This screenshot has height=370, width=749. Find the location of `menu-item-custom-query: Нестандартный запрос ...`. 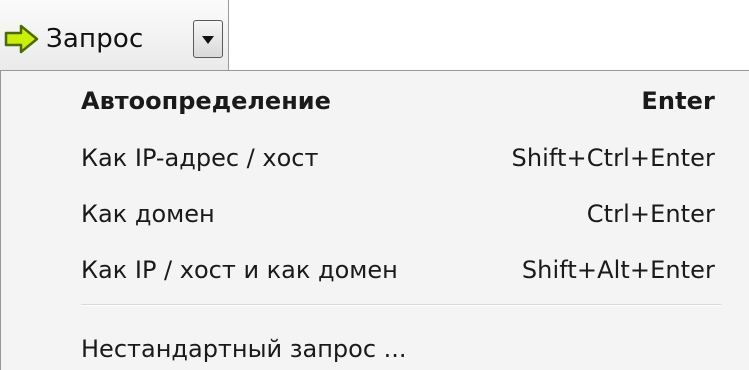

menu-item-custom-query: Нестандартный запрос ... is located at coordinates (398, 347).